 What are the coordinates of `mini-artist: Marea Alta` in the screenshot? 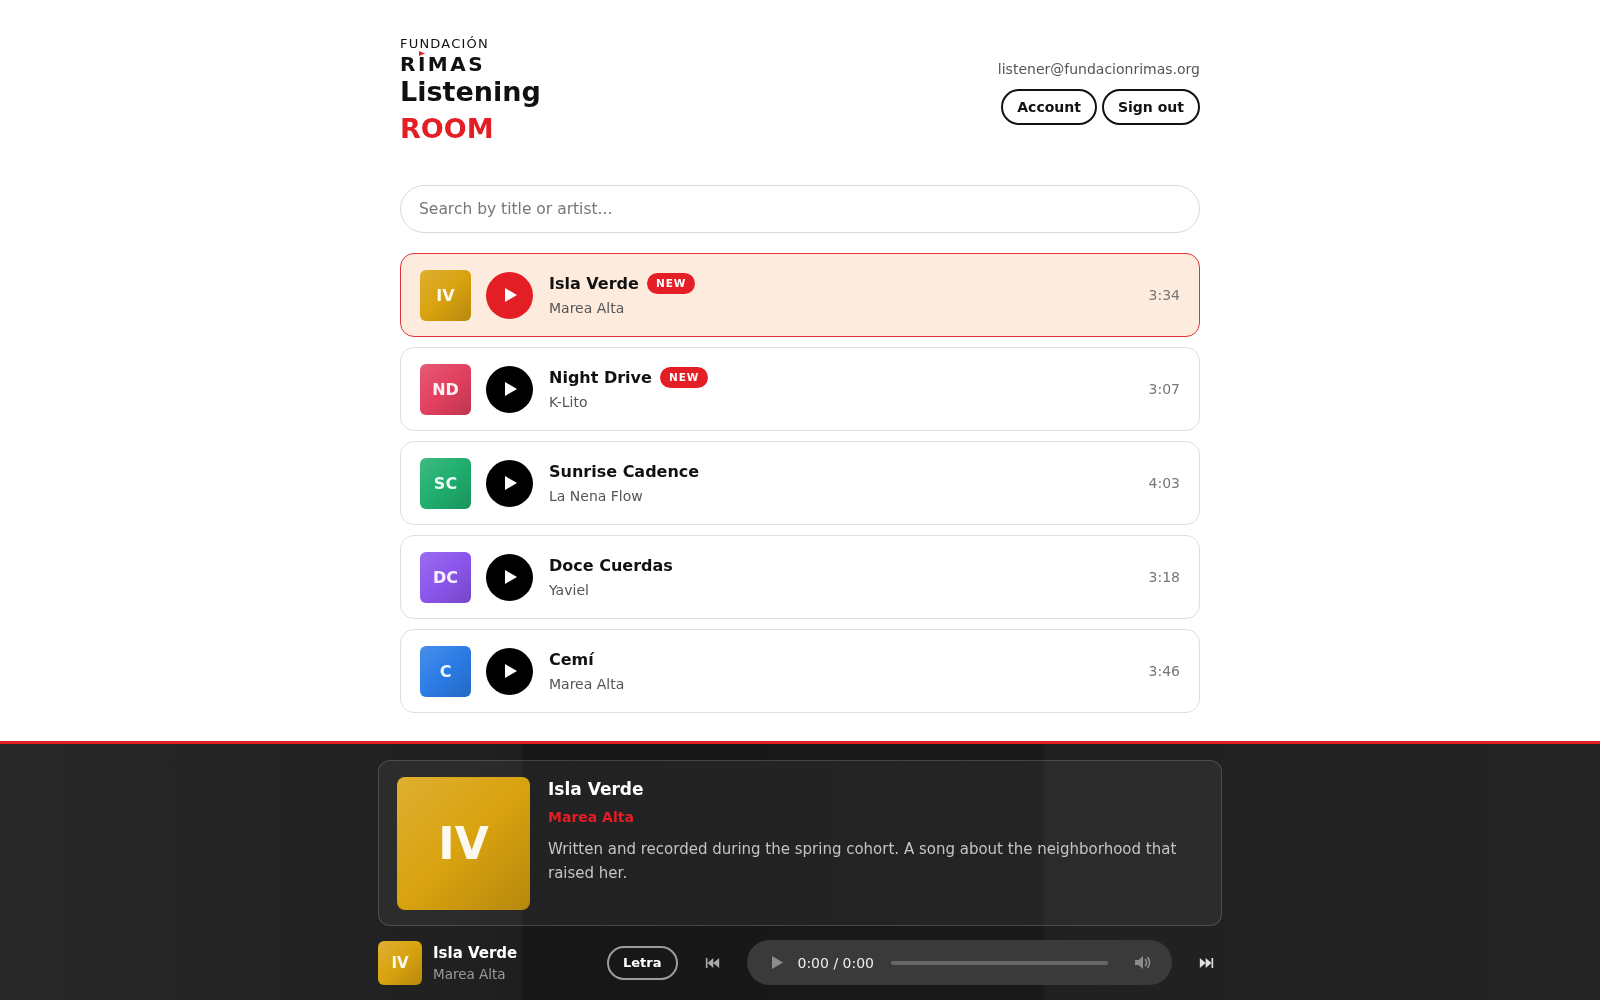 It's located at (469, 973).